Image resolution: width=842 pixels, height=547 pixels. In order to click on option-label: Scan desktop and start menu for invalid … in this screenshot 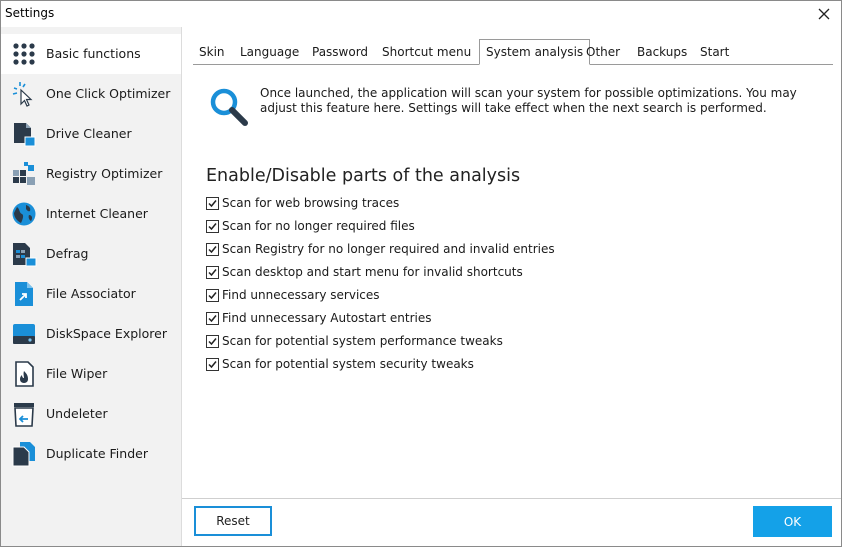, I will do `click(372, 272)`.